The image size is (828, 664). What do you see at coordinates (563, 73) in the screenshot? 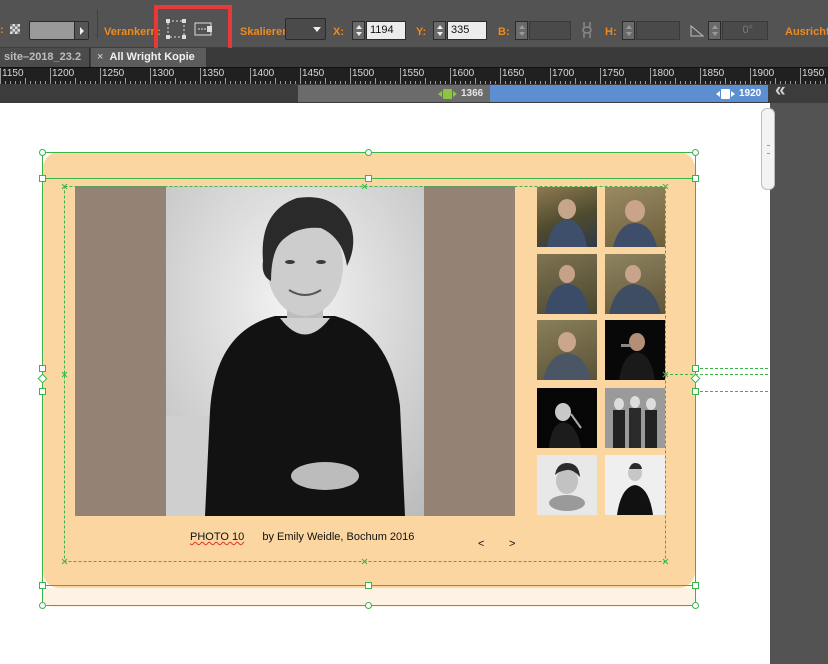
I see `ruler-label: 1700` at bounding box center [563, 73].